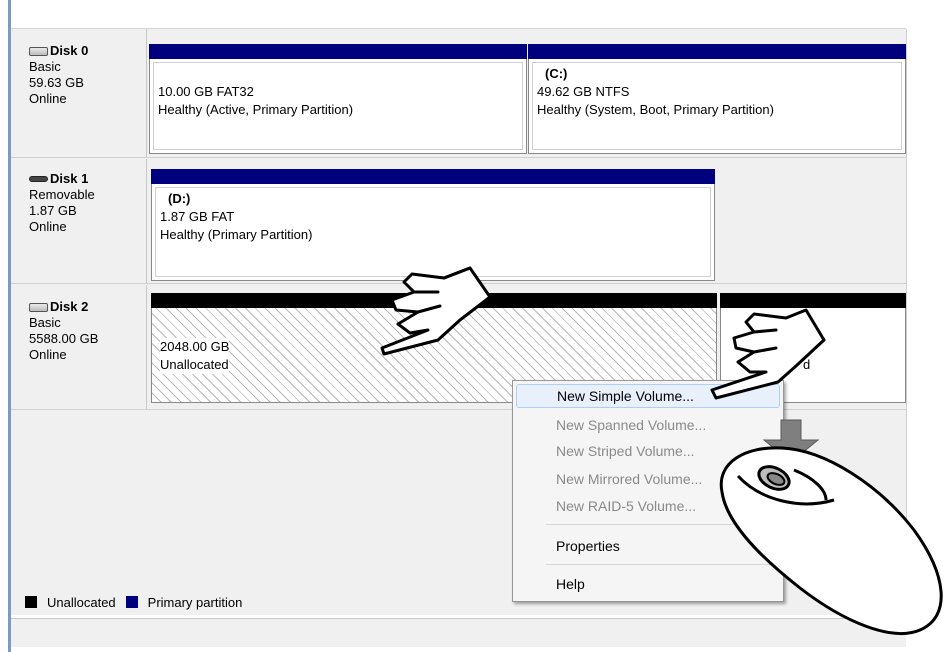 The height and width of the screenshot is (652, 948). I want to click on partition-health: Healthy (Primary Partition), so click(236, 234).